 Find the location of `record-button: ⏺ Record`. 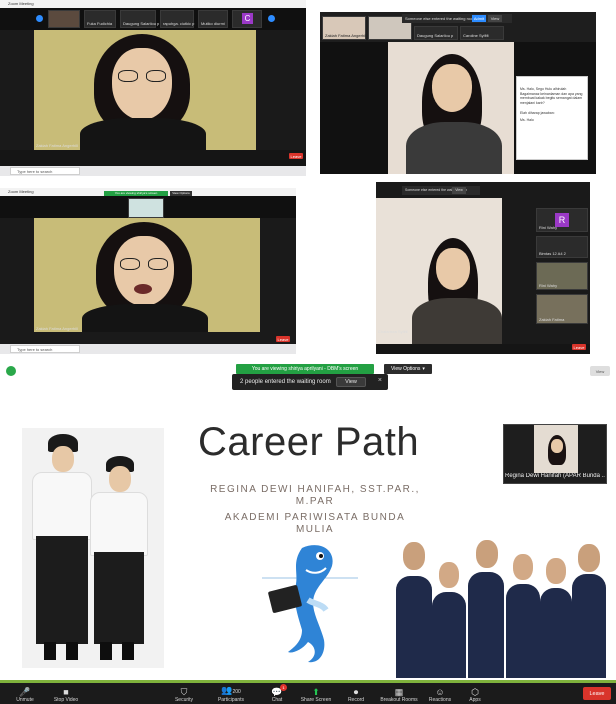

record-button: ⏺ Record is located at coordinates (356, 693).